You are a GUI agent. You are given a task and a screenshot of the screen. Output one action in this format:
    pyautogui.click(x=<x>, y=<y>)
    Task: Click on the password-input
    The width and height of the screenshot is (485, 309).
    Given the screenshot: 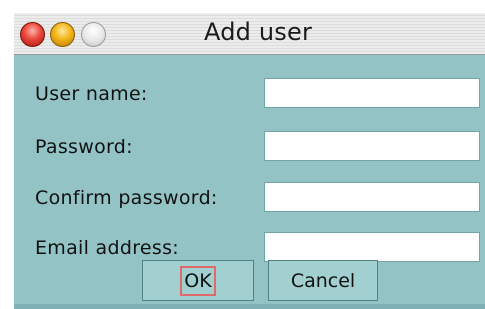 What is the action you would take?
    pyautogui.click(x=372, y=146)
    